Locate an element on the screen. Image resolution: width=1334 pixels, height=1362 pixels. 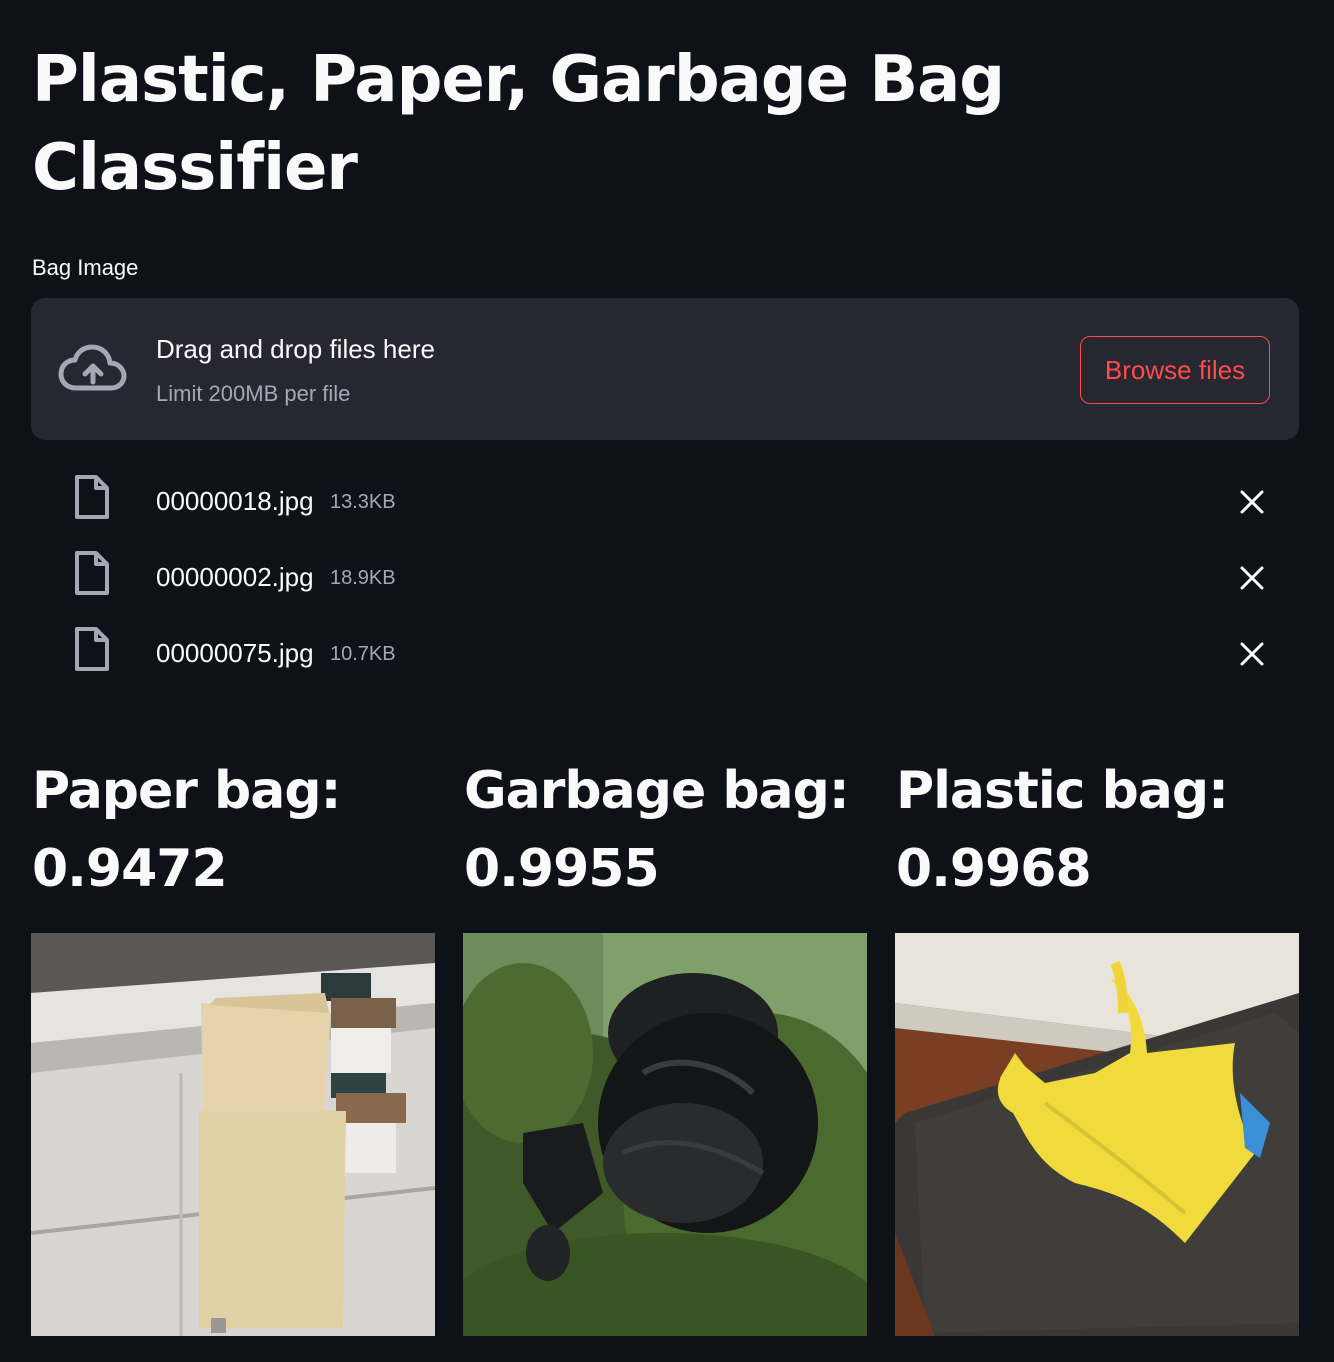
file-name: 00000075.jpg is located at coordinates (235, 653).